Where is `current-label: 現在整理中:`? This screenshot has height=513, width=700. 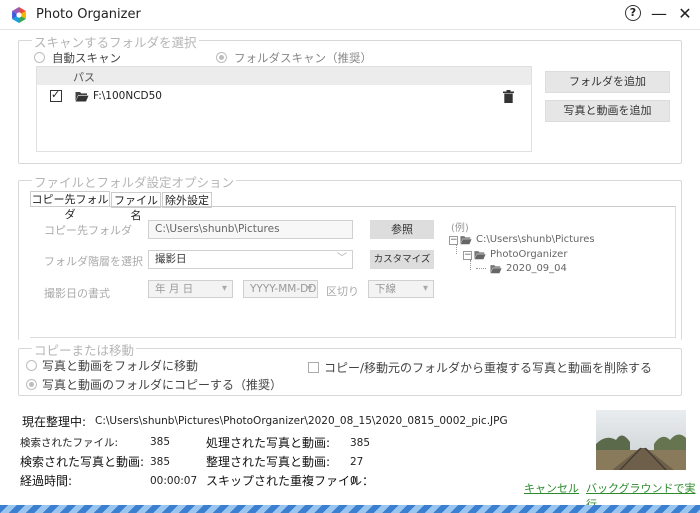
current-label: 現在整理中: is located at coordinates (54, 422).